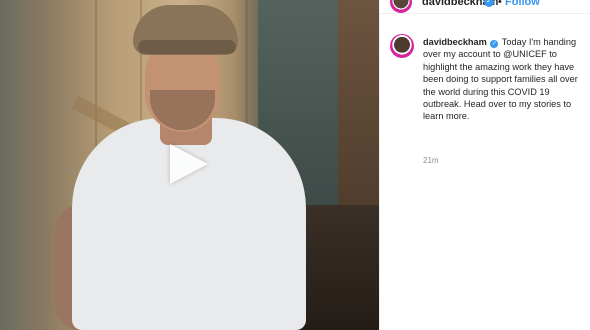  What do you see at coordinates (187, 47) in the screenshot?
I see `subject-cap-brim` at bounding box center [187, 47].